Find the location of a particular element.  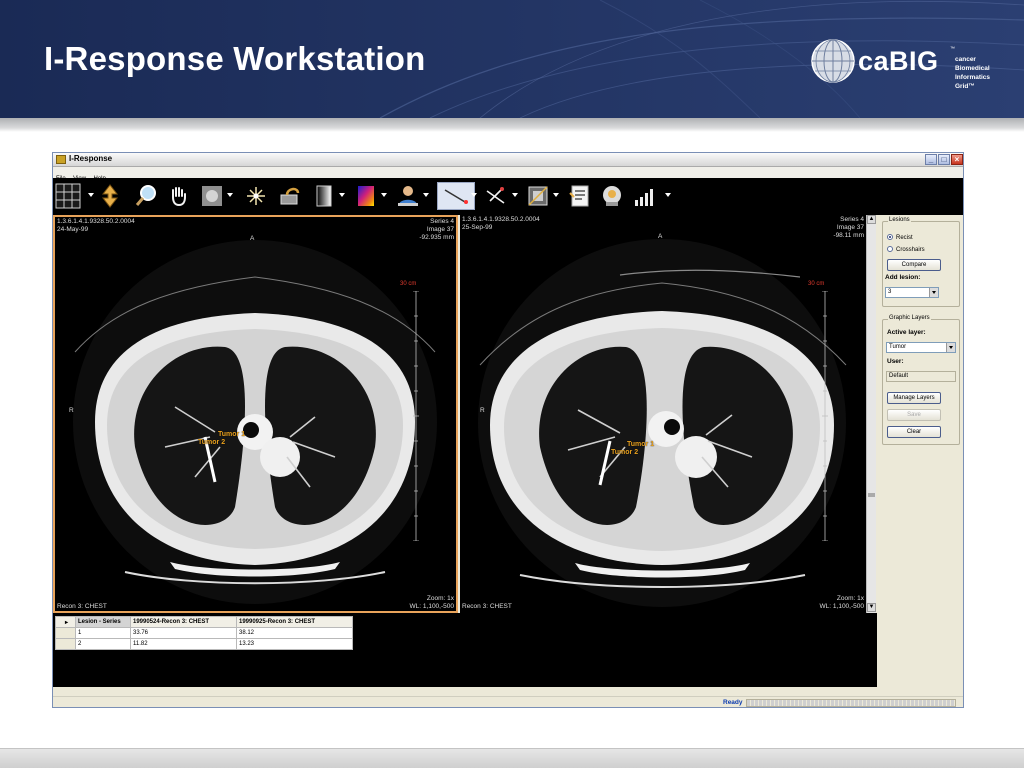

crosshairs-radio-label: Crosshairs is located at coordinates (910, 250).